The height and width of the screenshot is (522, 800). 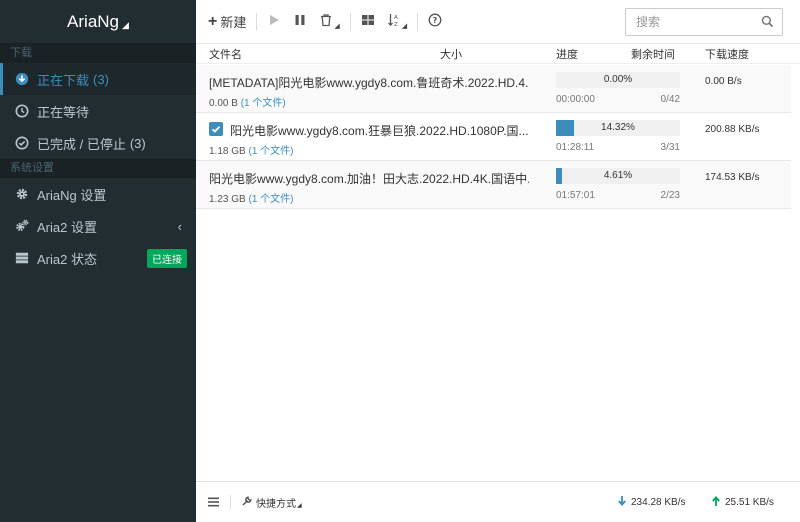 I want to click on sidebar-item-ariang-settings: AriaNg 设置, so click(x=98, y=194).